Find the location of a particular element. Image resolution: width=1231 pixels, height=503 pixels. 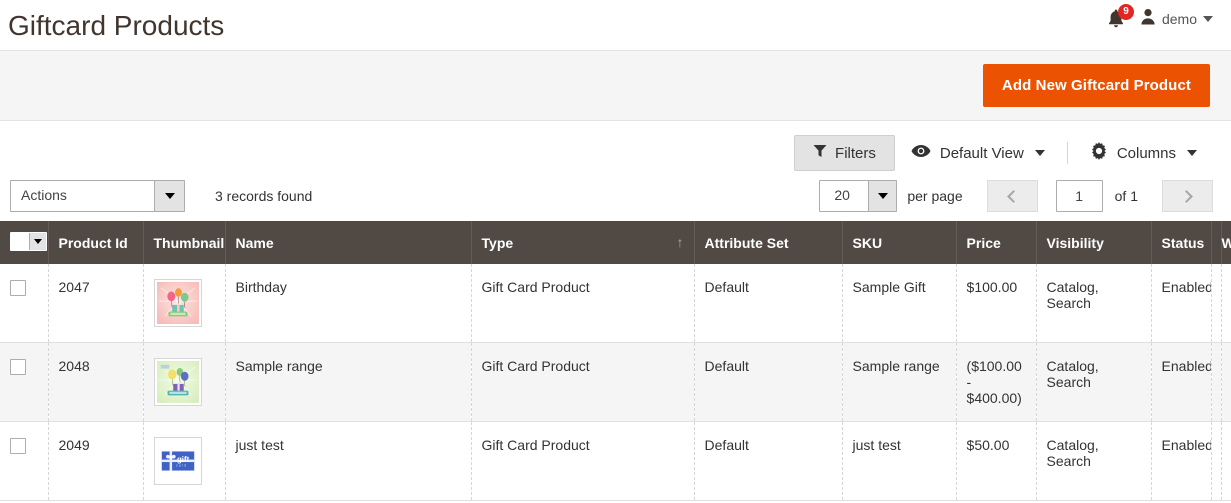

cell-product-id: 2047 is located at coordinates (96, 303).